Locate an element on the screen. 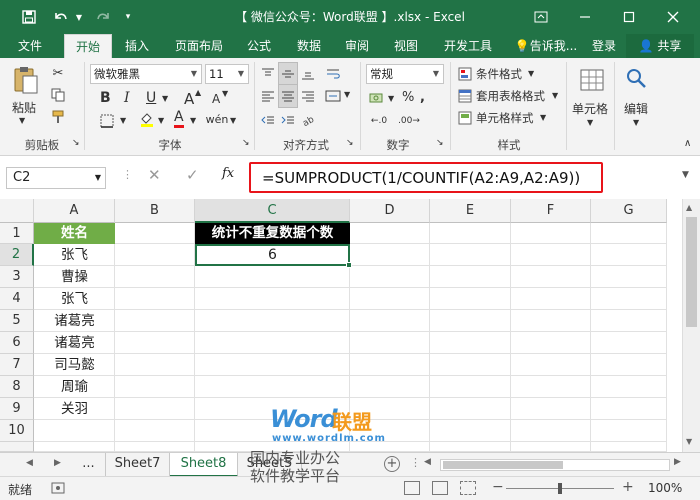  font-color-dropdown-icon: ▼ is located at coordinates (193, 120).